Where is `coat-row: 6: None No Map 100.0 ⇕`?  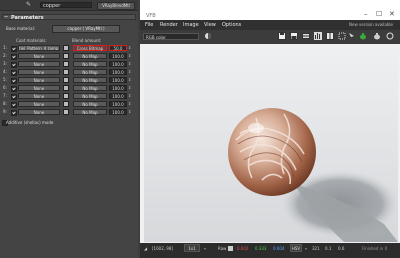 coat-row: 6: None No Map 100.0 ⇕ is located at coordinates (69, 88).